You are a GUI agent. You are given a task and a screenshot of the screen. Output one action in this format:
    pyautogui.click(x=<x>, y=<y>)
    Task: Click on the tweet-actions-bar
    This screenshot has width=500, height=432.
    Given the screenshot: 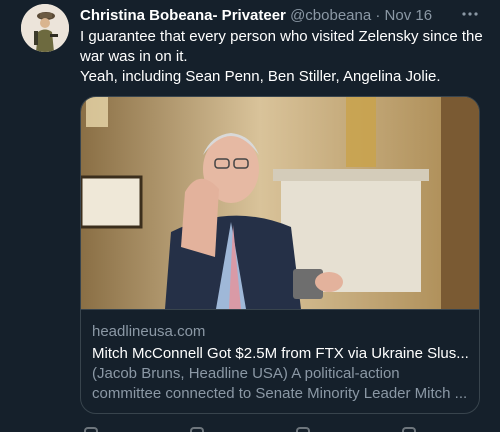 What is the action you would take?
    pyautogui.click(x=285, y=428)
    